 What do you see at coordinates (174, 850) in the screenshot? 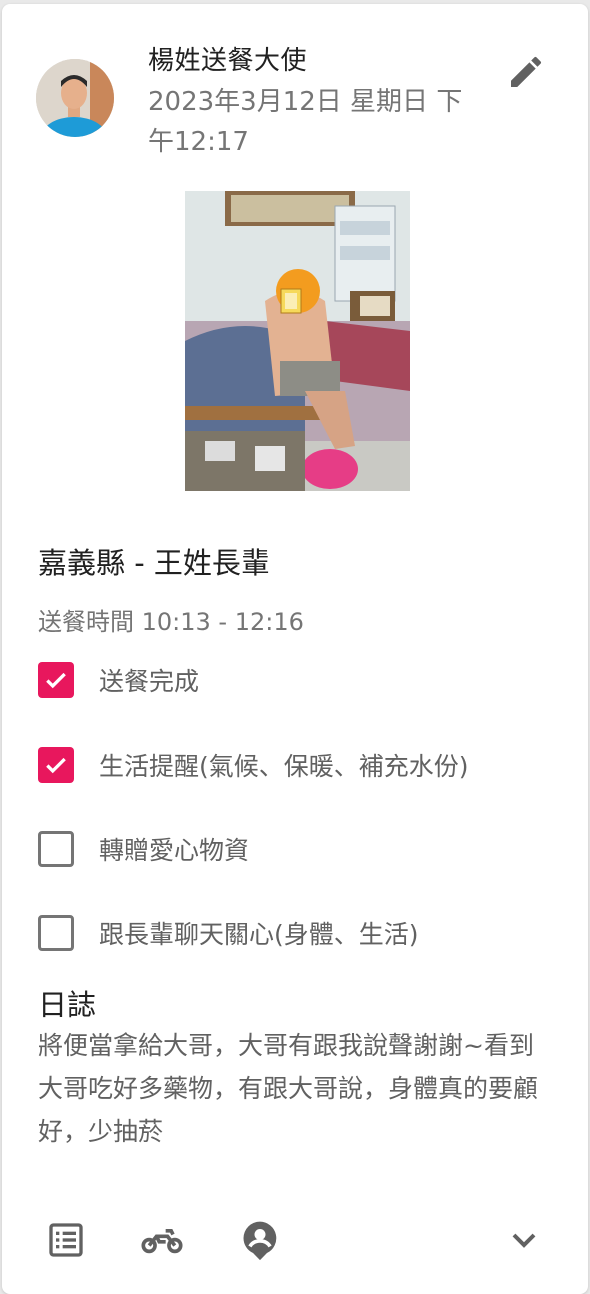
I see `checklist-label: 轉贈愛心物資` at bounding box center [174, 850].